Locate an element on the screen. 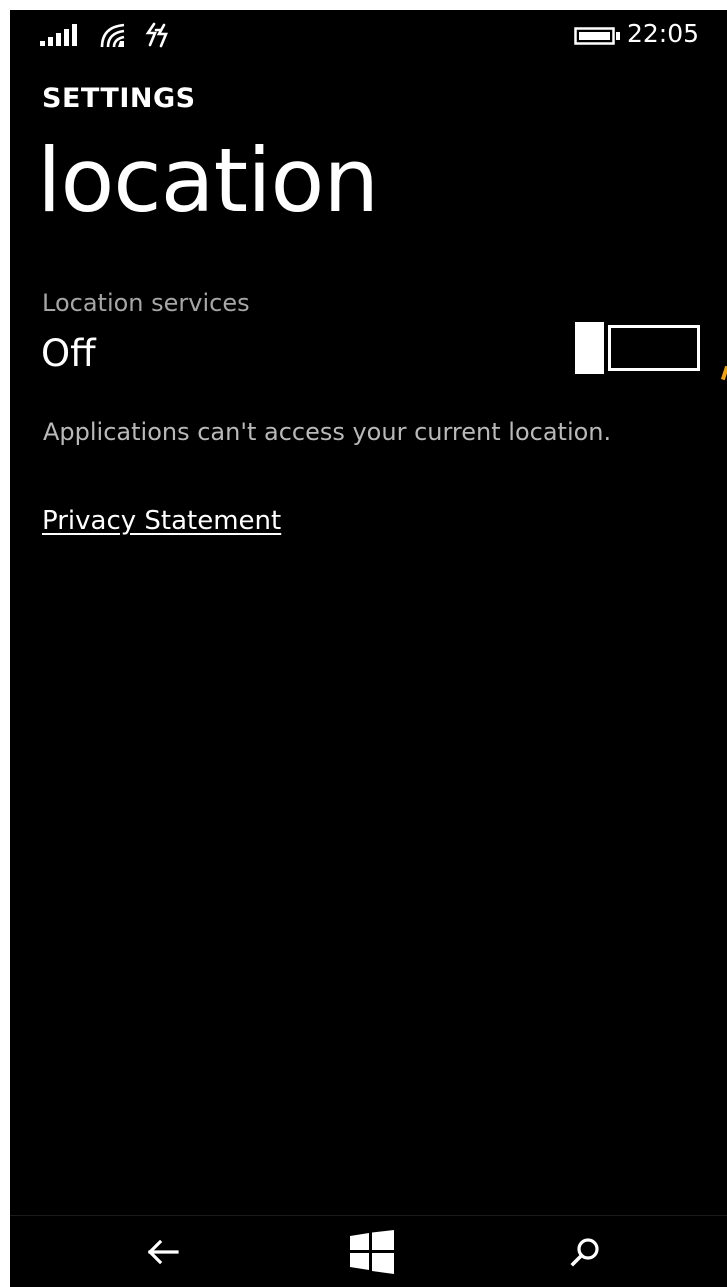 The height and width of the screenshot is (1287, 727). start-button is located at coordinates (372, 1251).